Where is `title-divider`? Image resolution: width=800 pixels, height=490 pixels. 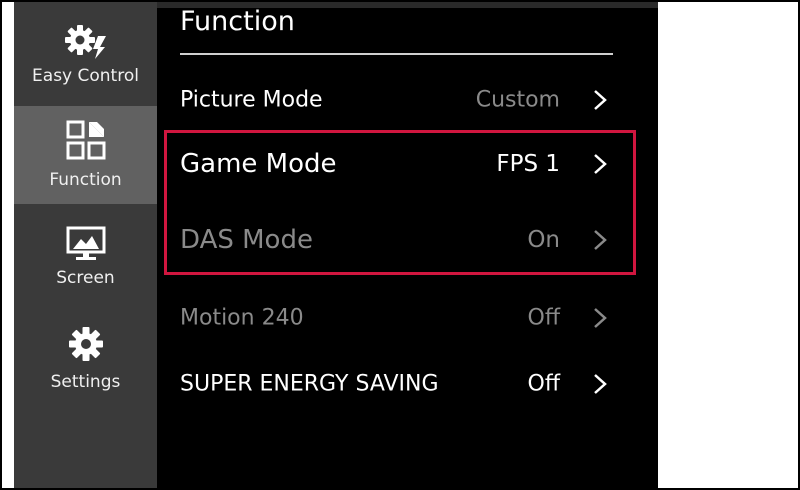 title-divider is located at coordinates (396, 54).